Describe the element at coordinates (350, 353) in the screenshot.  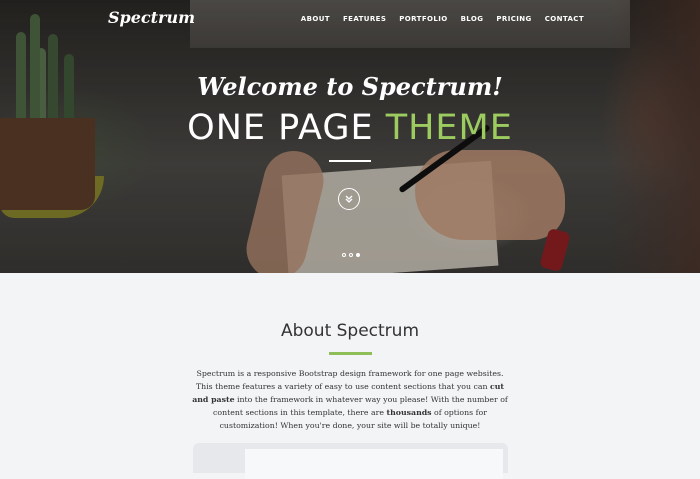
I see `about-divider` at that location.